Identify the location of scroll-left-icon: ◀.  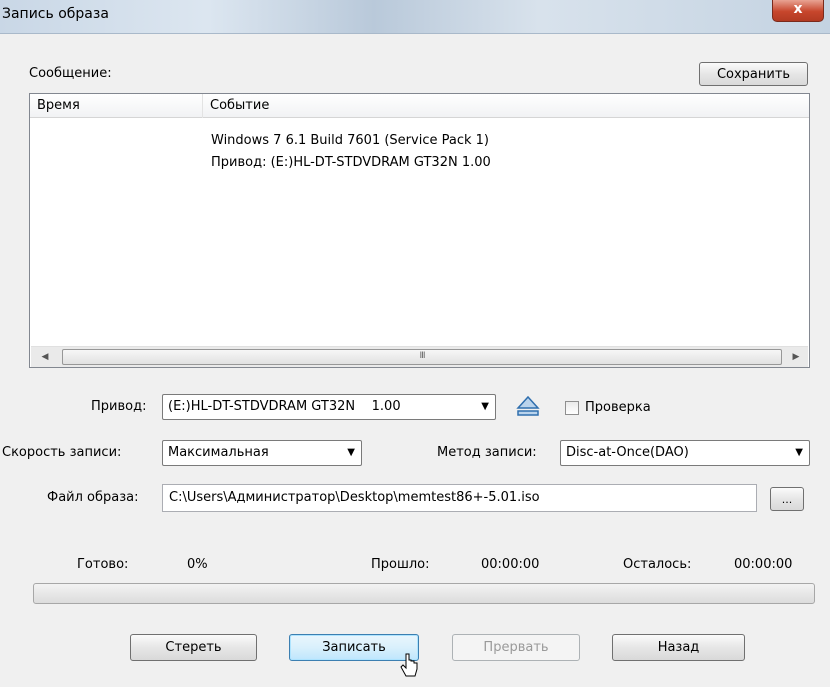
(45, 357).